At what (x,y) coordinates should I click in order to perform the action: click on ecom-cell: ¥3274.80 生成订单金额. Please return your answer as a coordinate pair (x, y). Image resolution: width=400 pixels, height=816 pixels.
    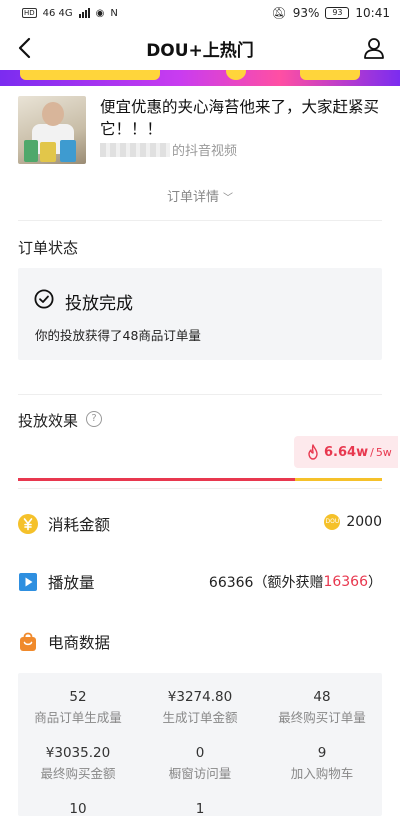
    Looking at the image, I should click on (200, 707).